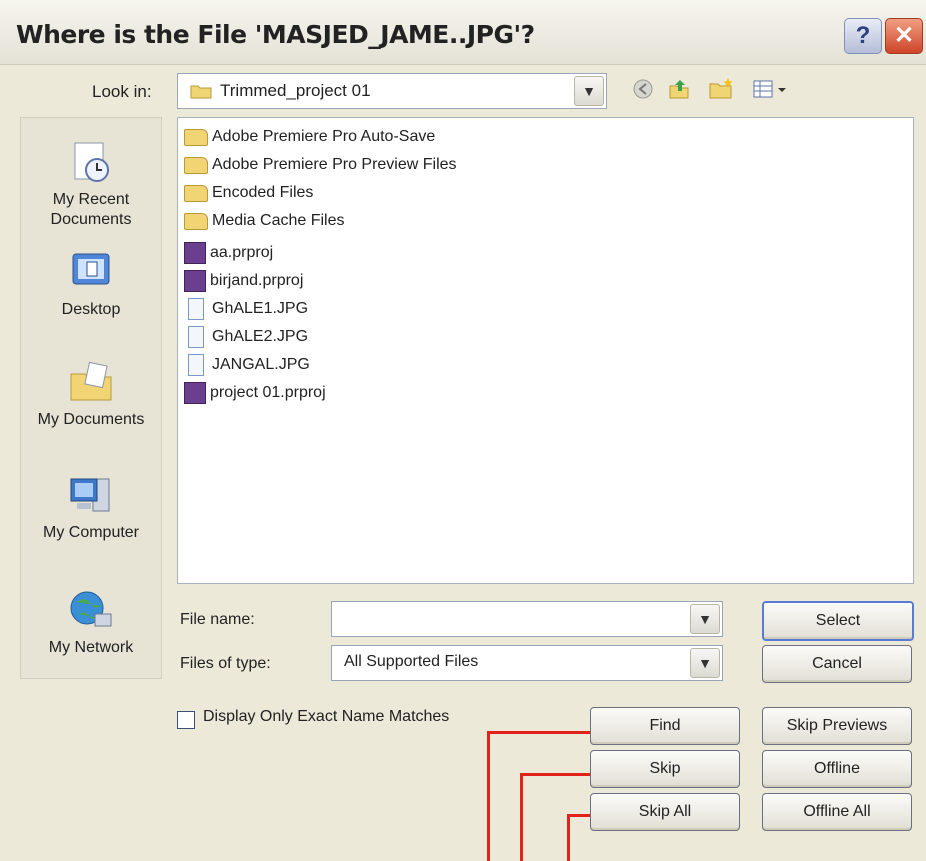 This screenshot has width=926, height=861. Describe the element at coordinates (278, 220) in the screenshot. I see `file-name: Media Cache Files` at that location.